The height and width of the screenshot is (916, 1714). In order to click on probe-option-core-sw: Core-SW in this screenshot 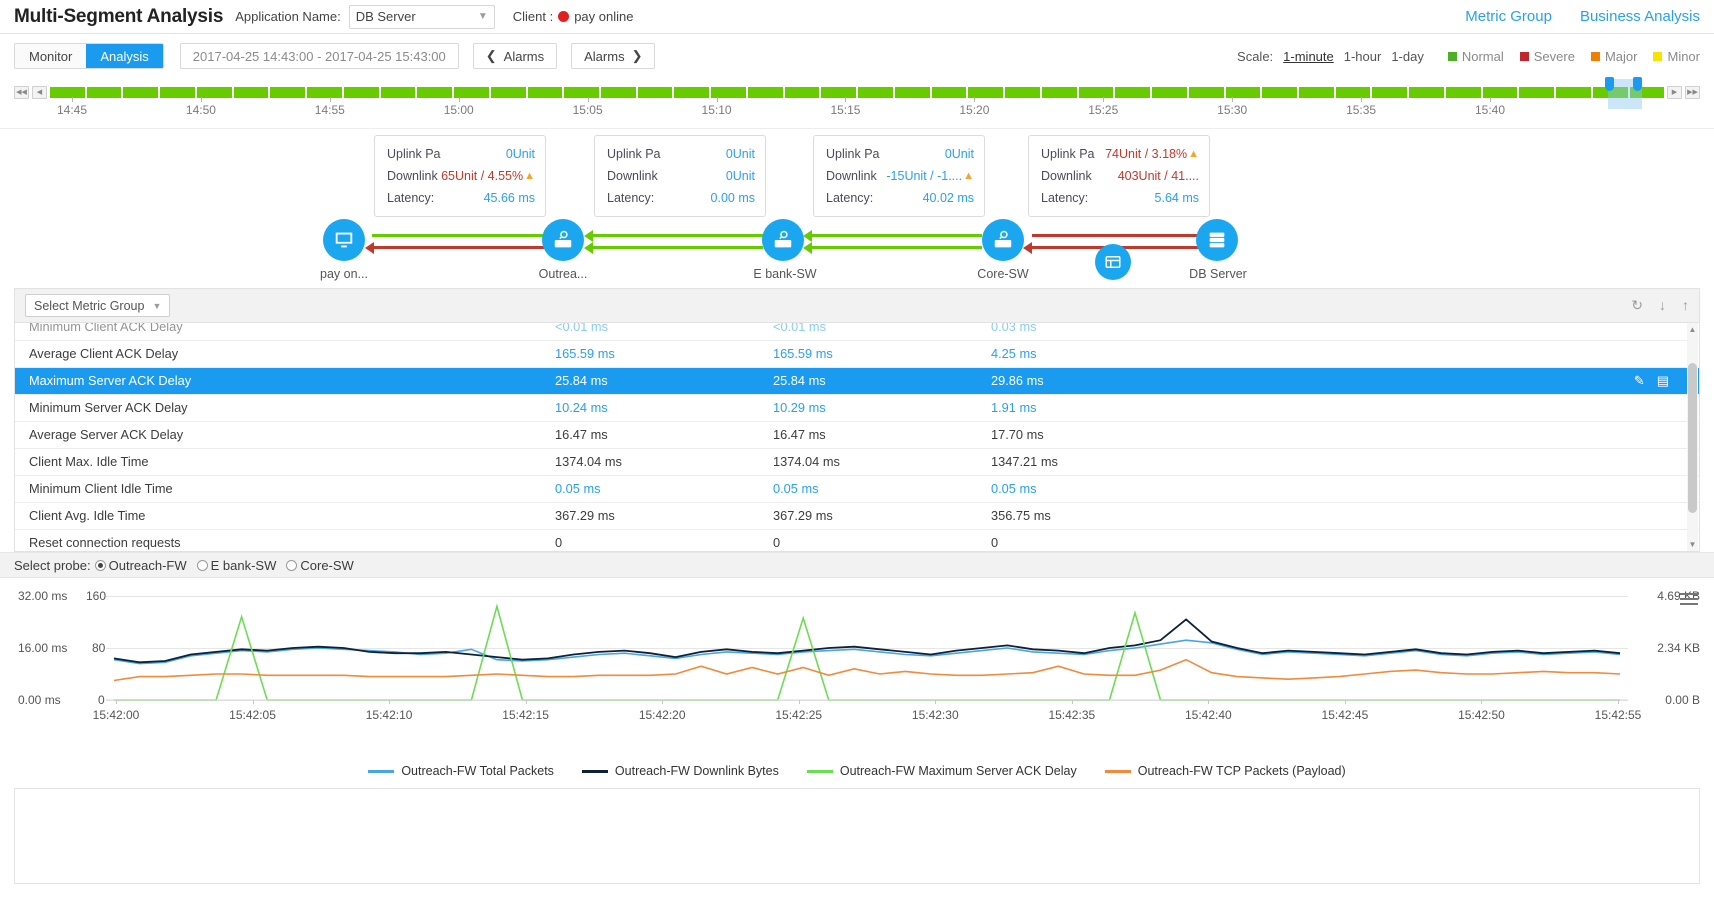, I will do `click(319, 565)`.